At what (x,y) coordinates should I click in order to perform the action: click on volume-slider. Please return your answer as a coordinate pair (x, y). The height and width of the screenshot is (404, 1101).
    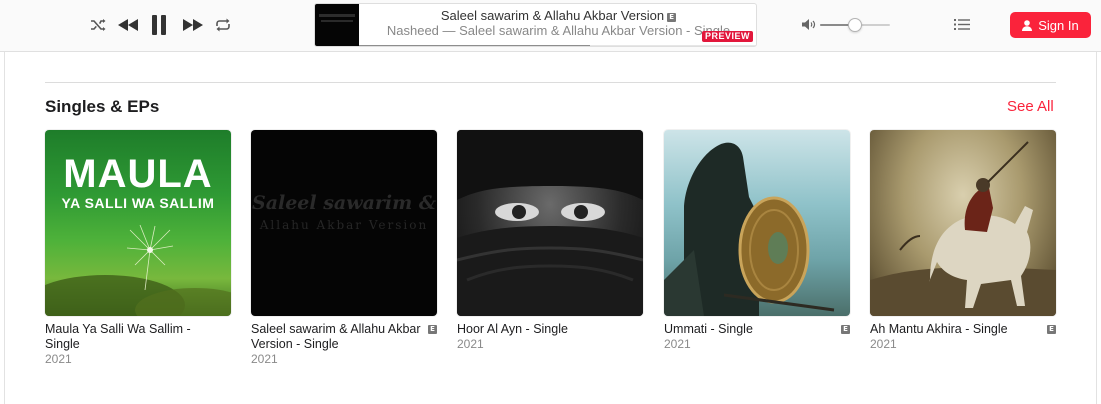
    Looking at the image, I should click on (855, 25).